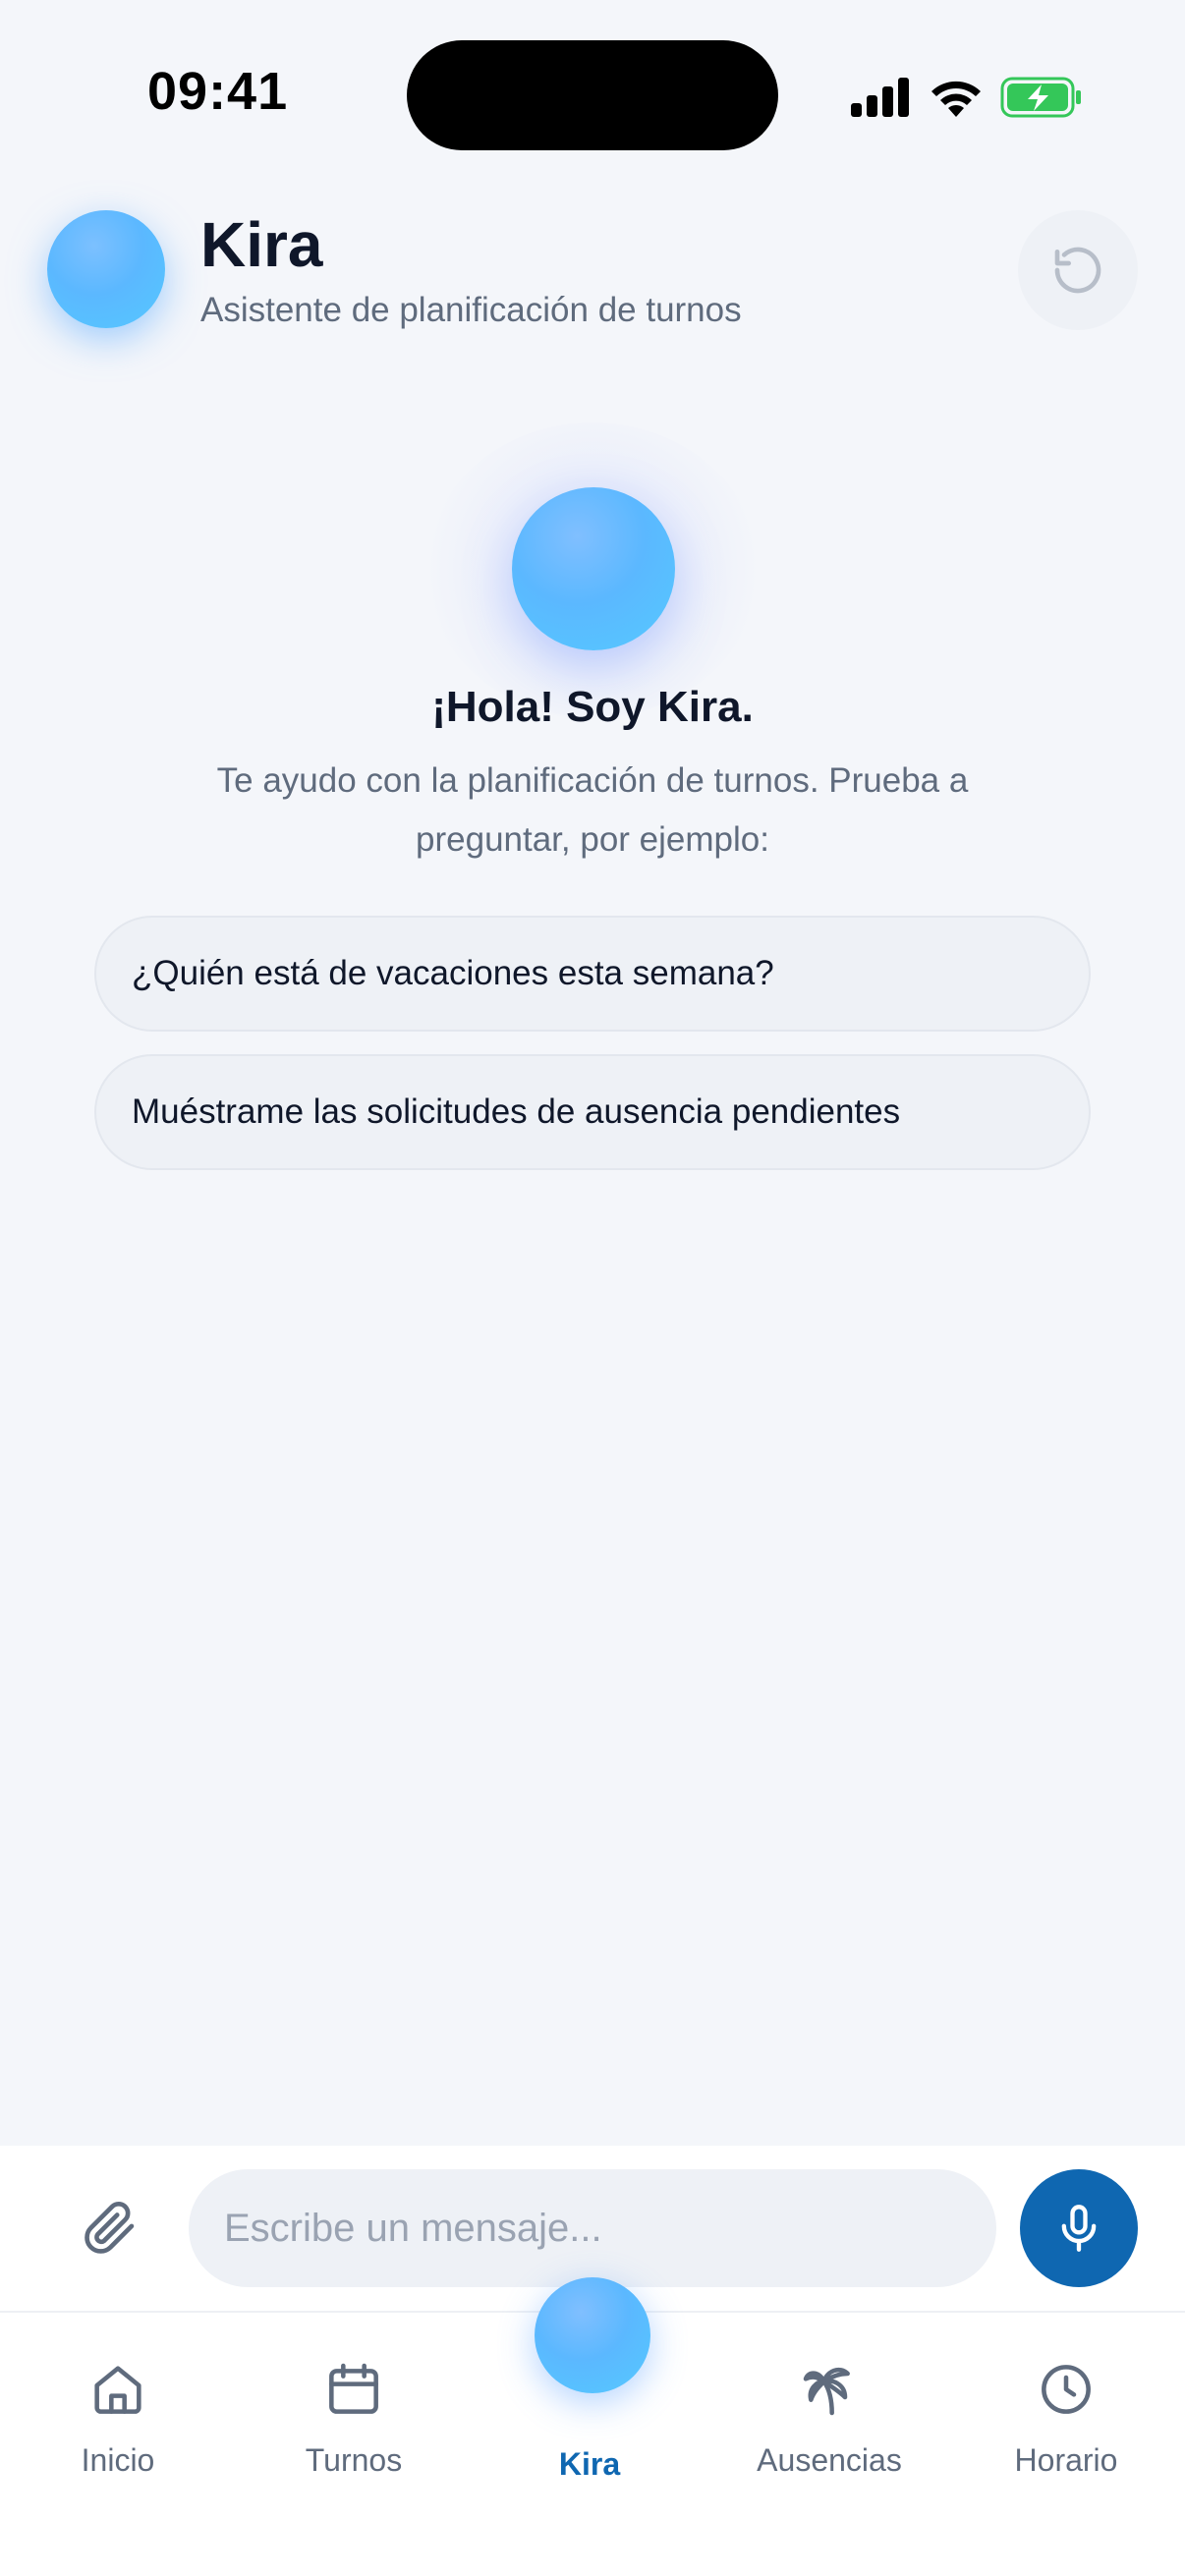 Image resolution: width=1185 pixels, height=2576 pixels. I want to click on clock-icon, so click(1066, 2389).